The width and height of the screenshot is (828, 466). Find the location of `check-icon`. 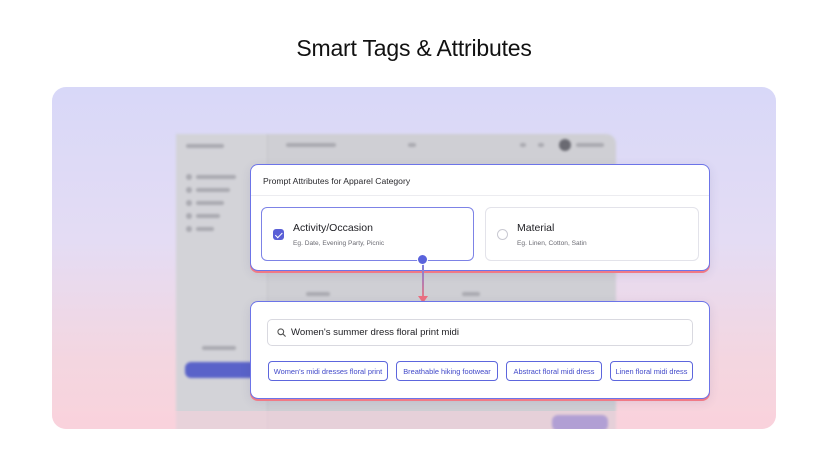

check-icon is located at coordinates (278, 234).